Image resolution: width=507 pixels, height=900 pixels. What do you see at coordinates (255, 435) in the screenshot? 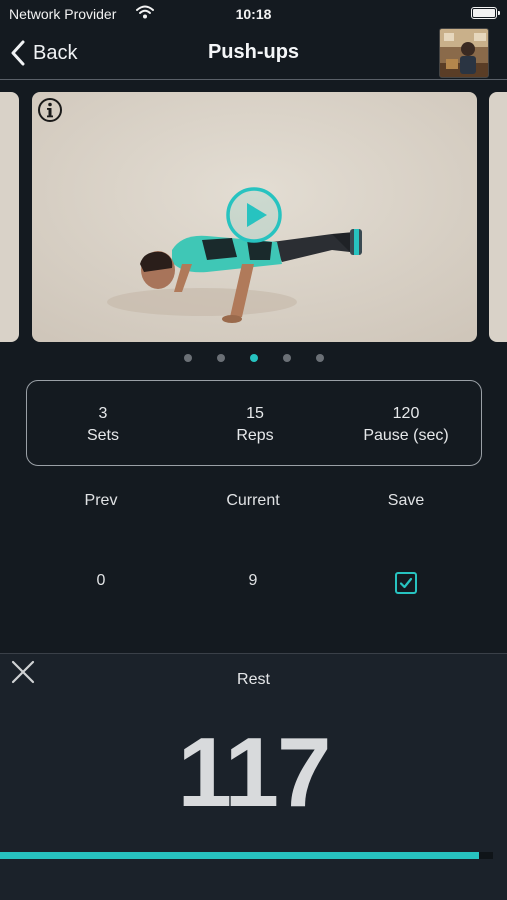
I see `reps-label: Reps` at bounding box center [255, 435].